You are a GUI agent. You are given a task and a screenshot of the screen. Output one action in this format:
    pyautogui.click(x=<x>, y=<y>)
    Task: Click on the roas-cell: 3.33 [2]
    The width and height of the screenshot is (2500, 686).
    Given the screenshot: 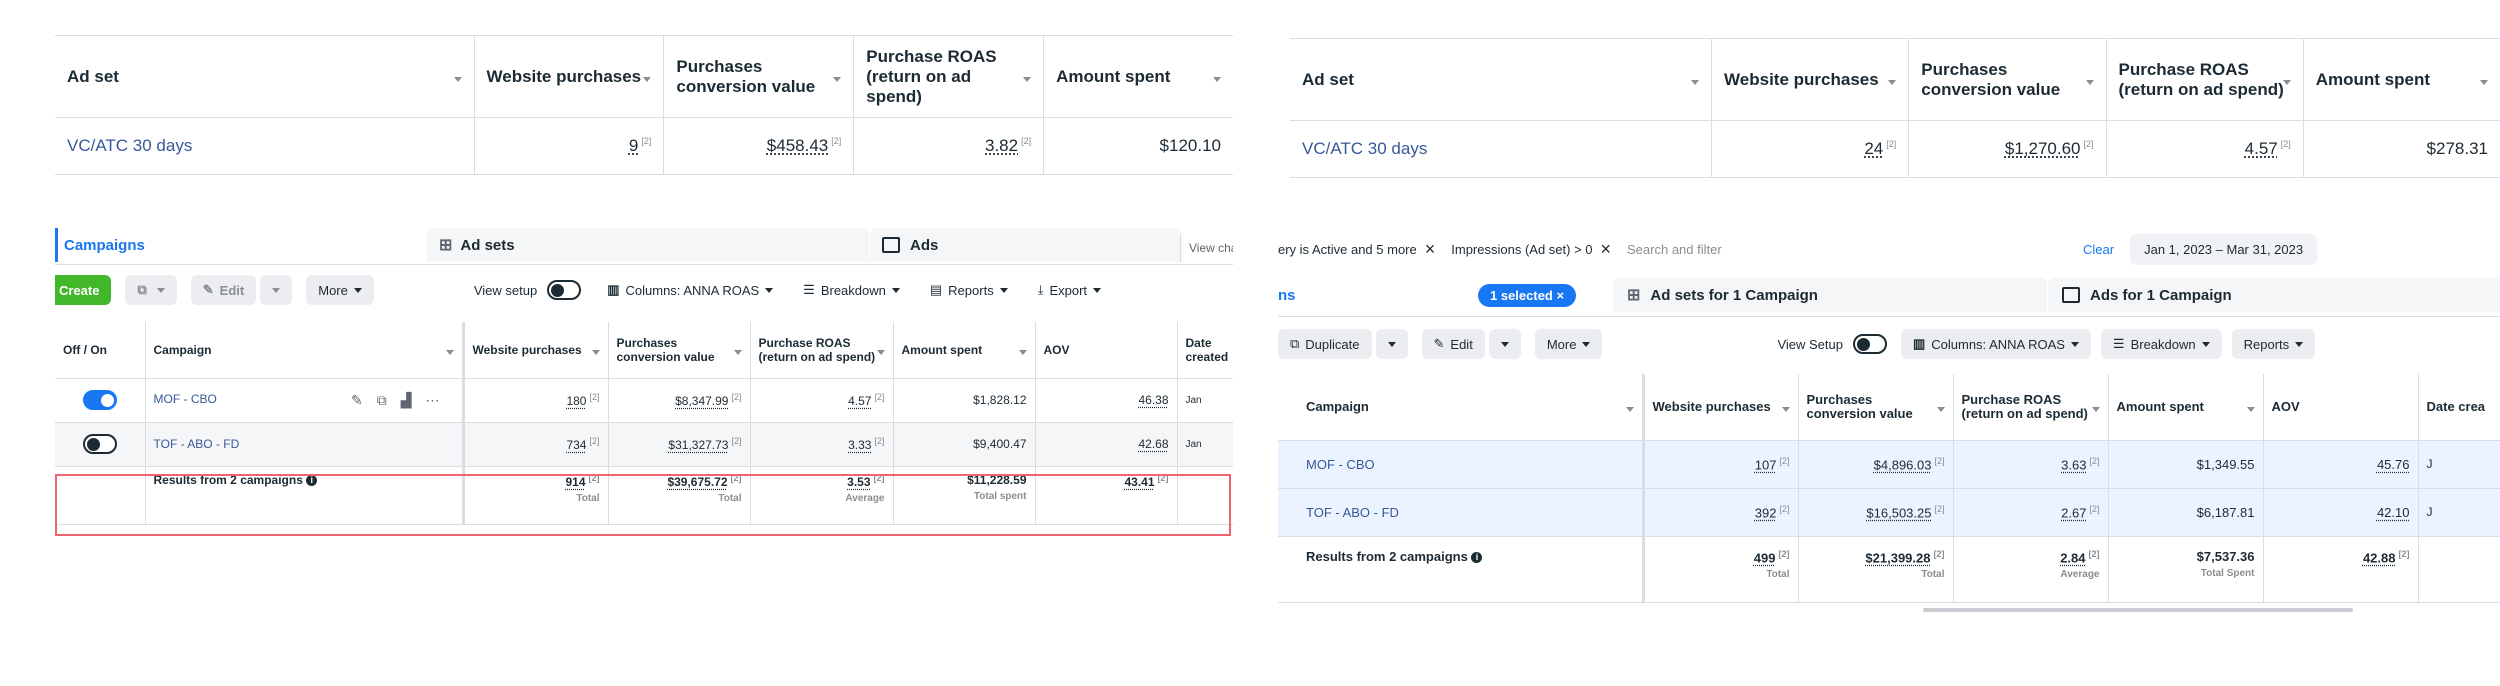 What is the action you would take?
    pyautogui.click(x=822, y=444)
    